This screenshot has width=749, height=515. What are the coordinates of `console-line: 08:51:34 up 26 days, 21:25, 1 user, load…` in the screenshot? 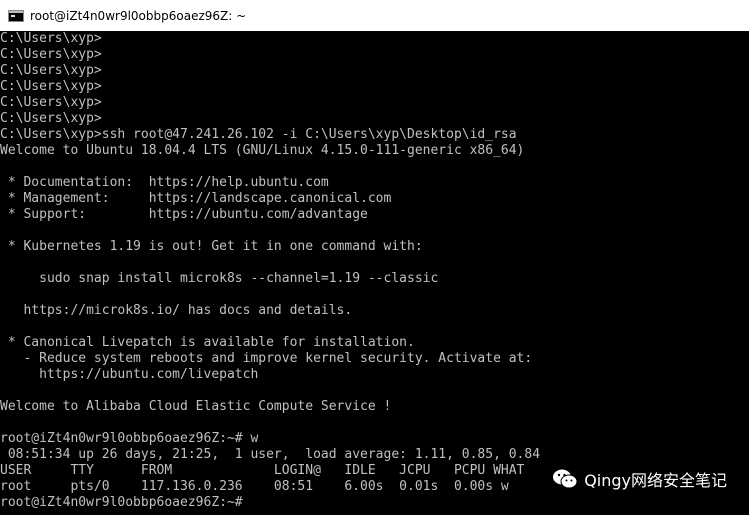 It's located at (270, 454).